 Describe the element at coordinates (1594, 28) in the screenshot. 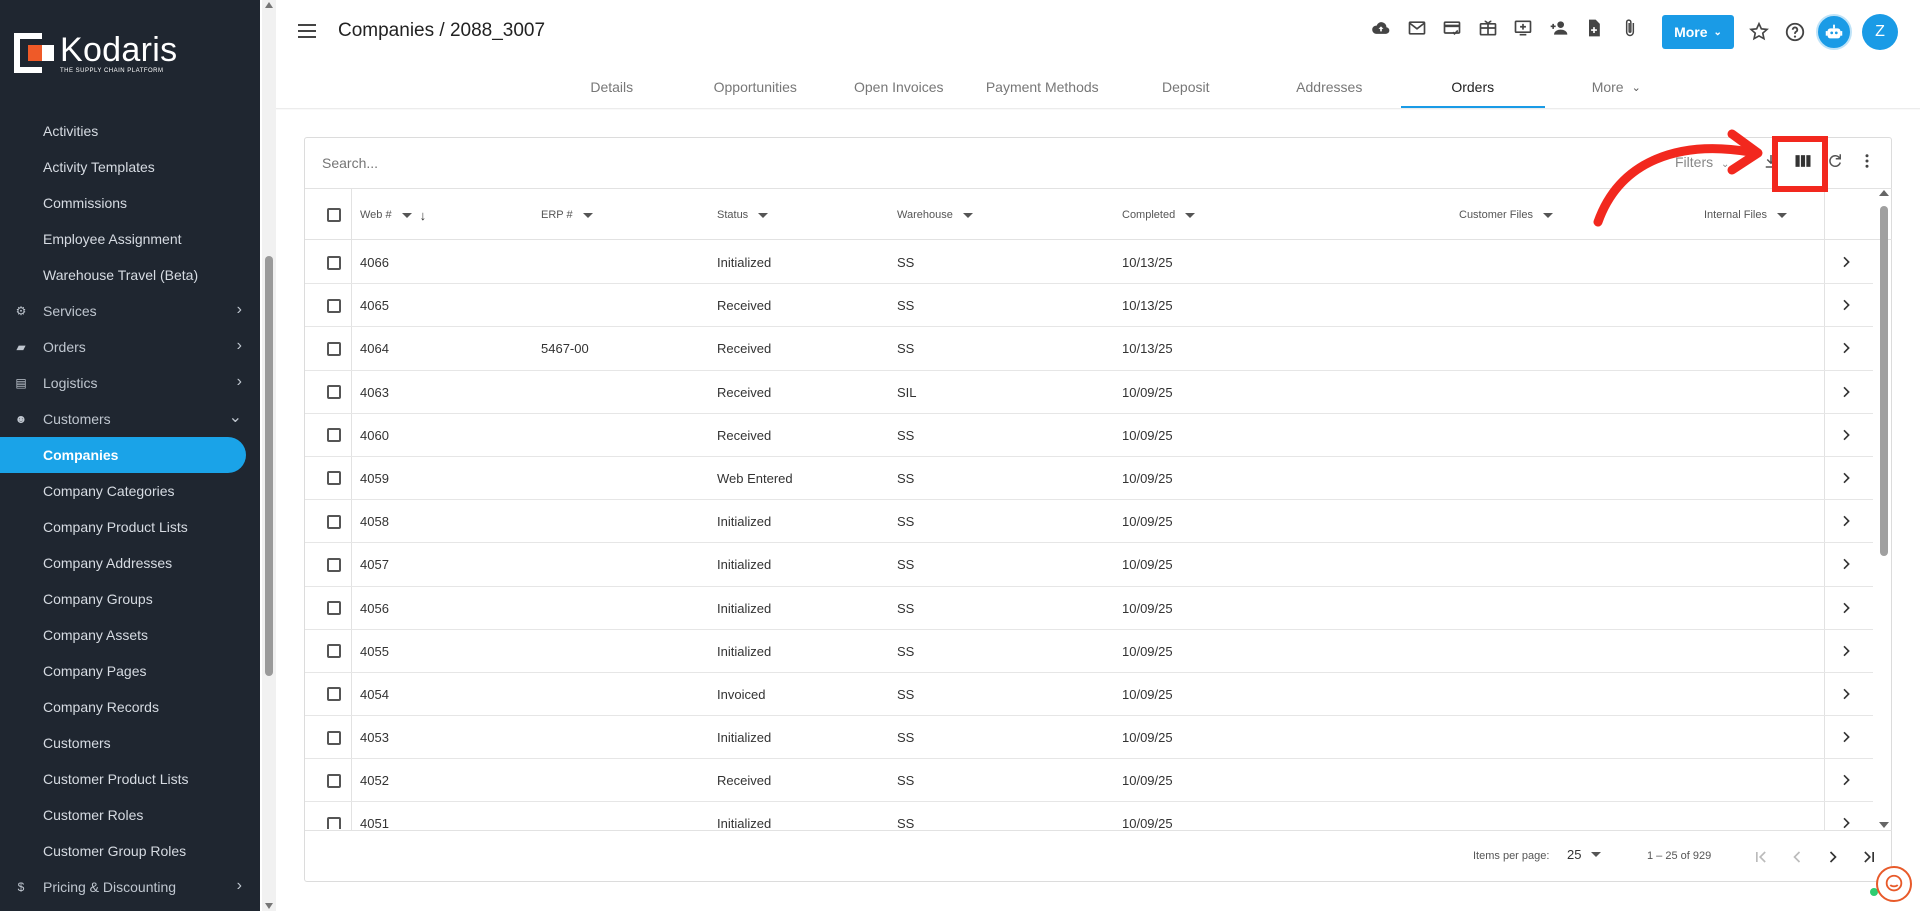

I see `note-add-icon` at that location.